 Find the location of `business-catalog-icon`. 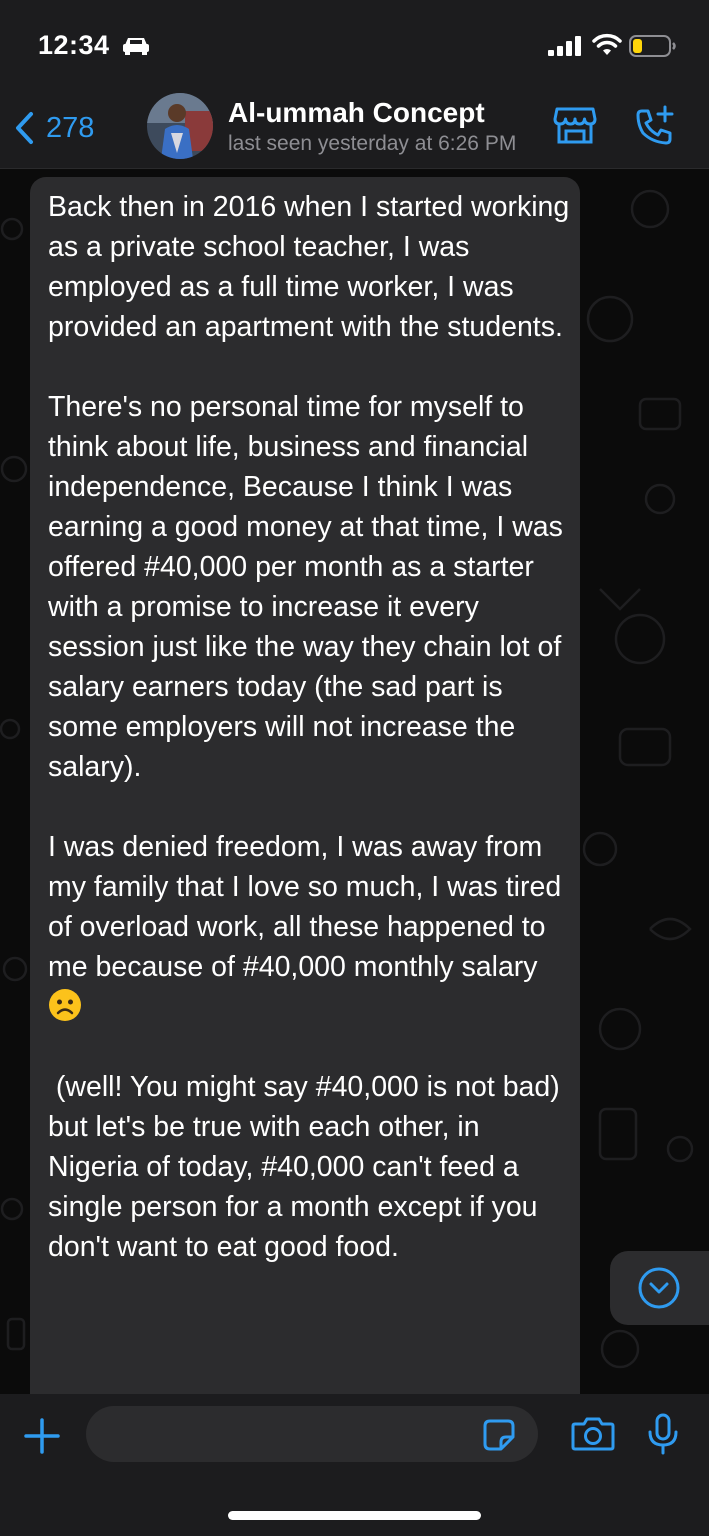

business-catalog-icon is located at coordinates (575, 125).